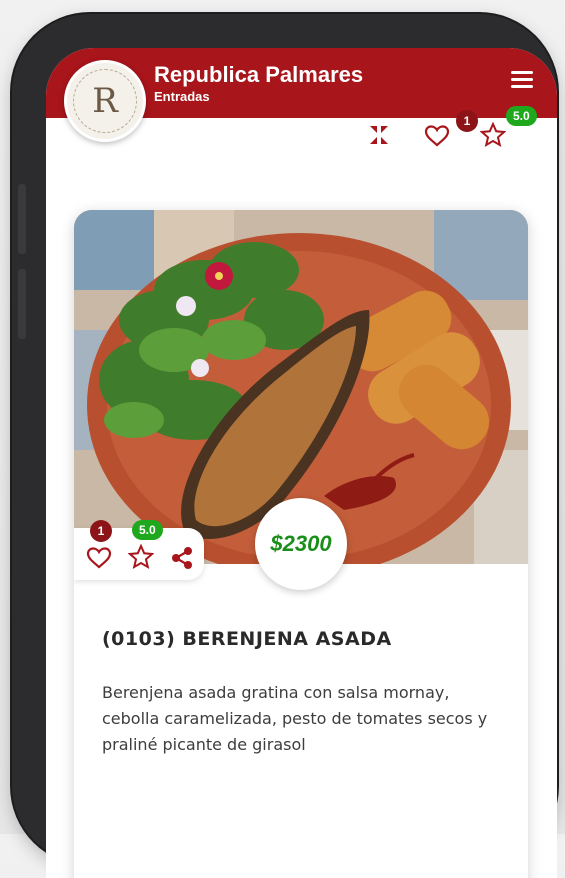  I want to click on price-text: $2300, so click(301, 543).